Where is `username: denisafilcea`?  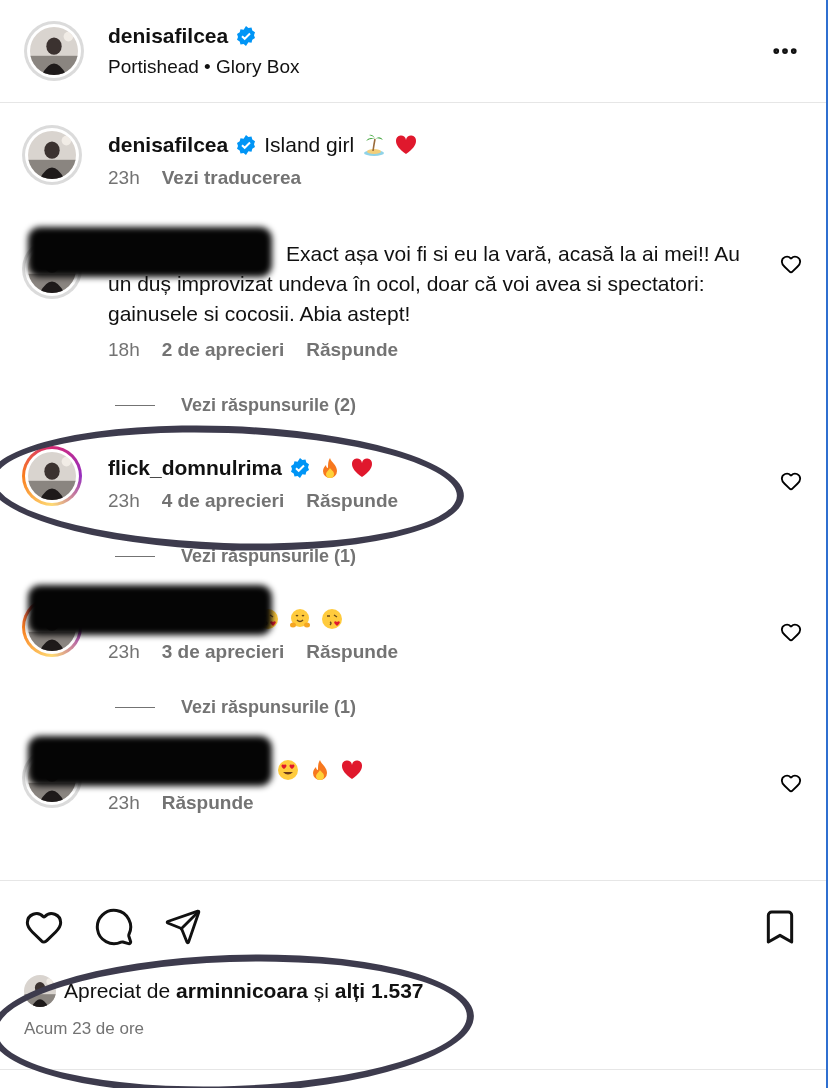
username: denisafilcea is located at coordinates (168, 36).